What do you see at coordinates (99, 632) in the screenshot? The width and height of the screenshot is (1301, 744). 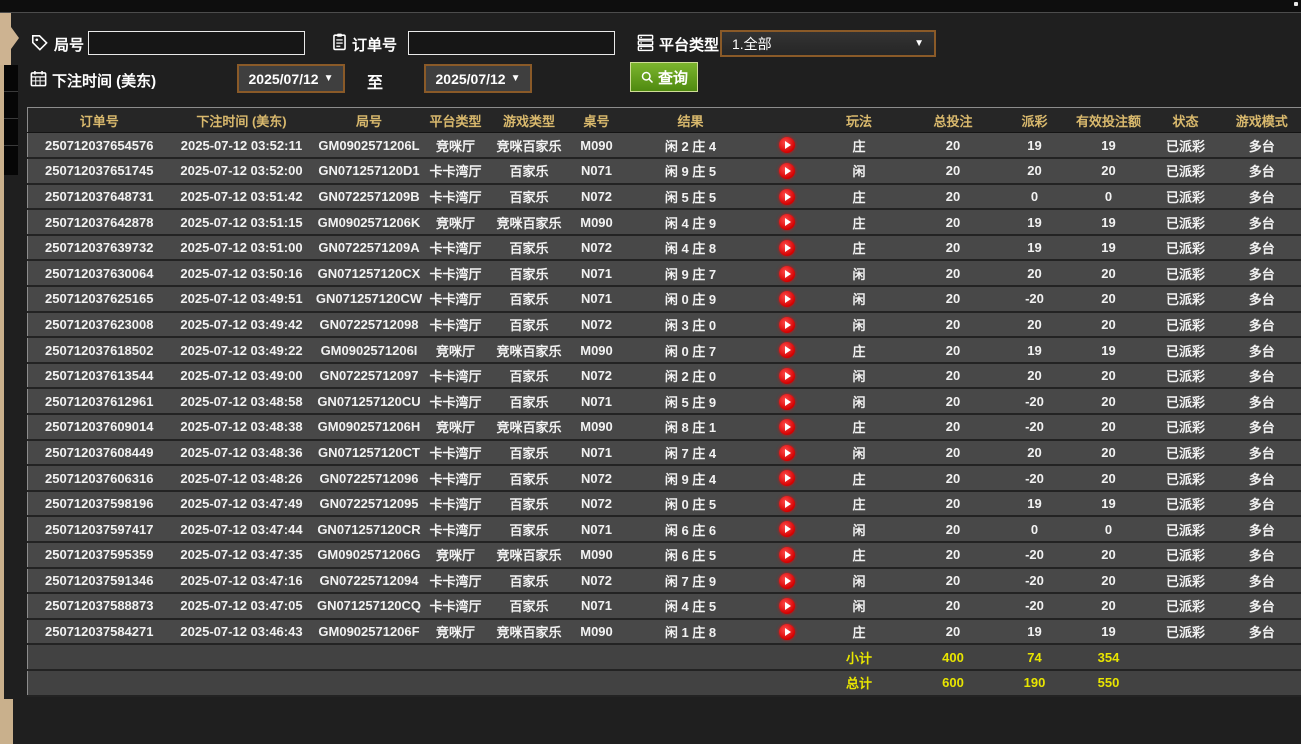 I see `cell-order-no: 250712037584271` at bounding box center [99, 632].